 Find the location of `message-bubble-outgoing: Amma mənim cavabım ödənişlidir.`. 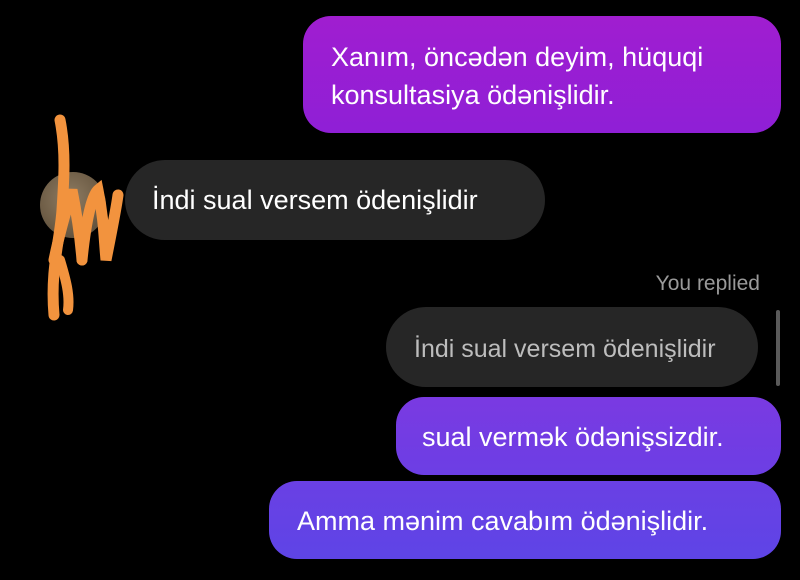

message-bubble-outgoing: Amma mənim cavabım ödənişlidir. is located at coordinates (525, 520).